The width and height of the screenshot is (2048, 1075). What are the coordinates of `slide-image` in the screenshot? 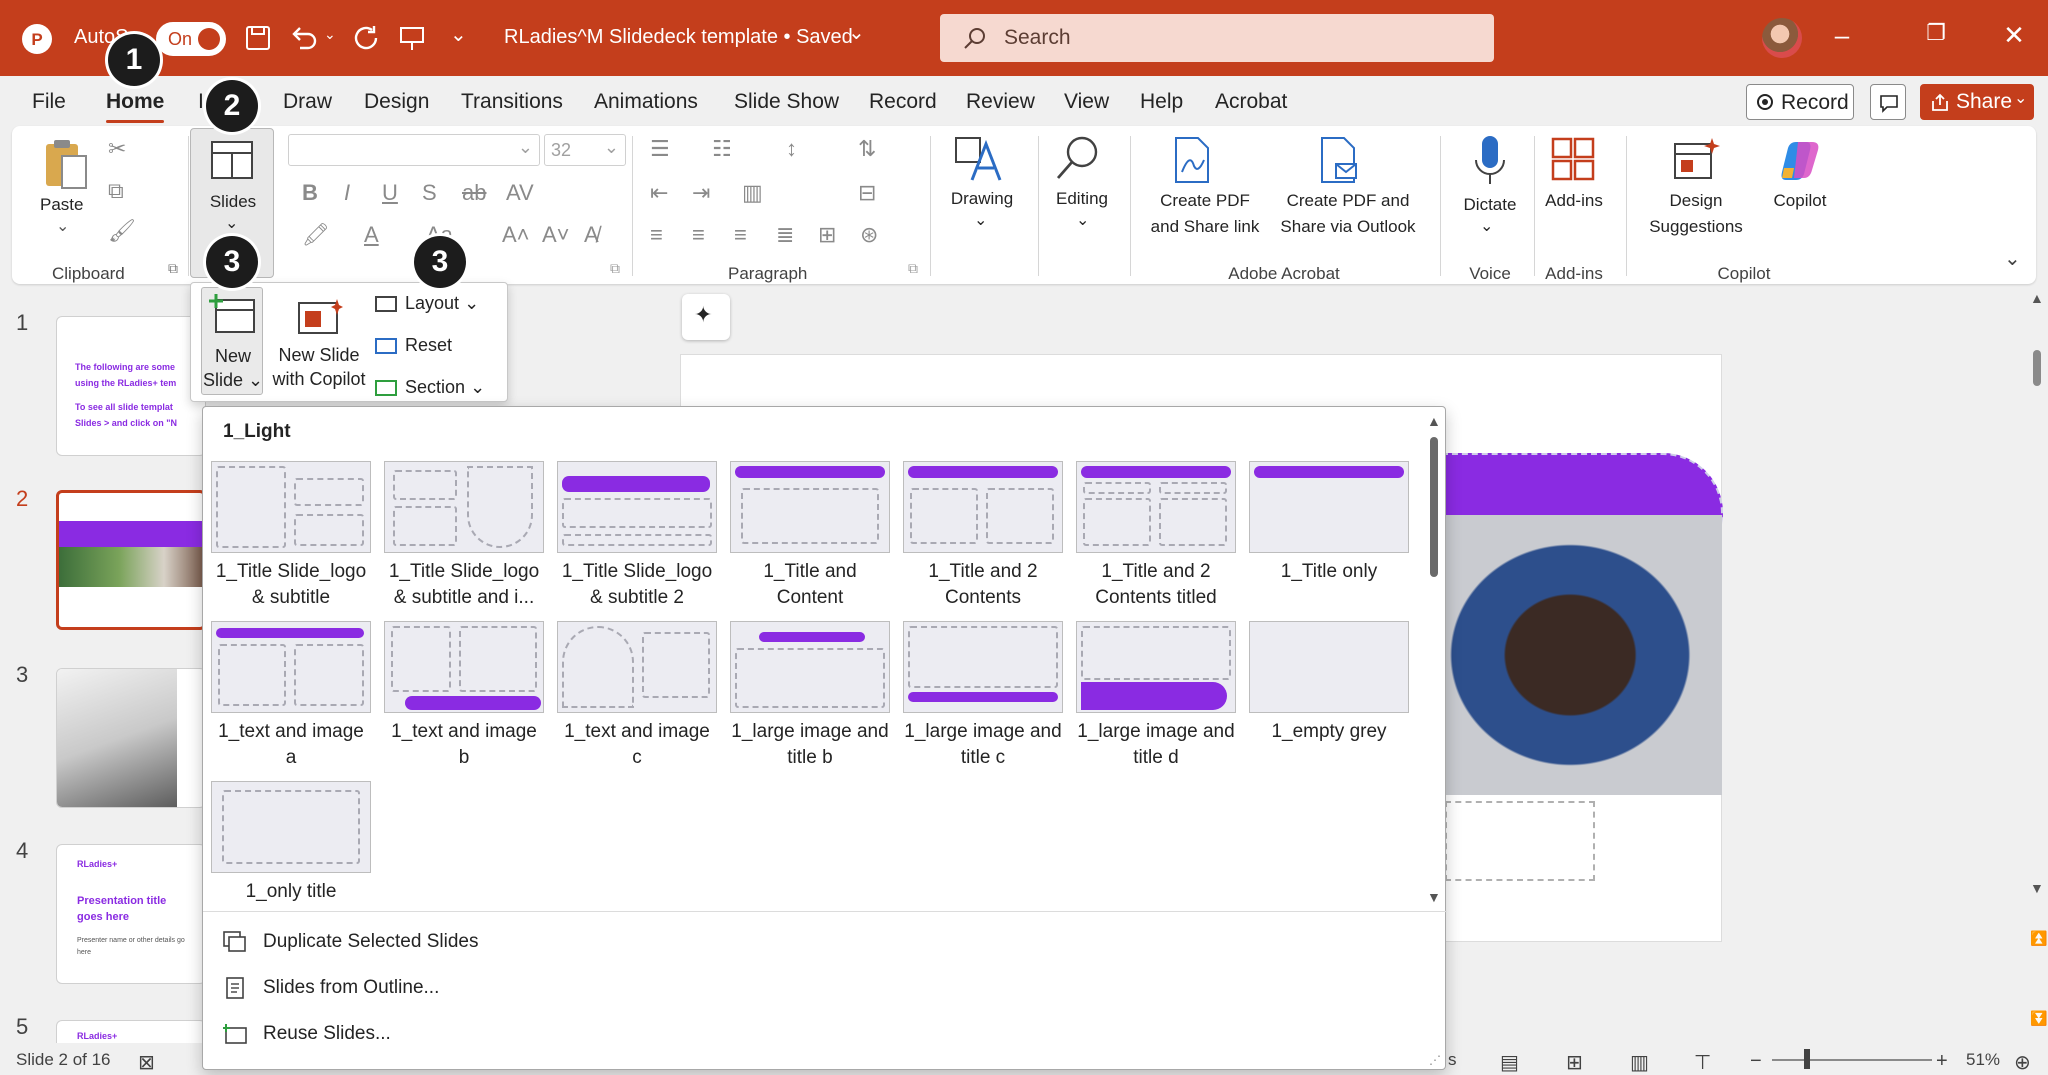 It's located at (1584, 655).